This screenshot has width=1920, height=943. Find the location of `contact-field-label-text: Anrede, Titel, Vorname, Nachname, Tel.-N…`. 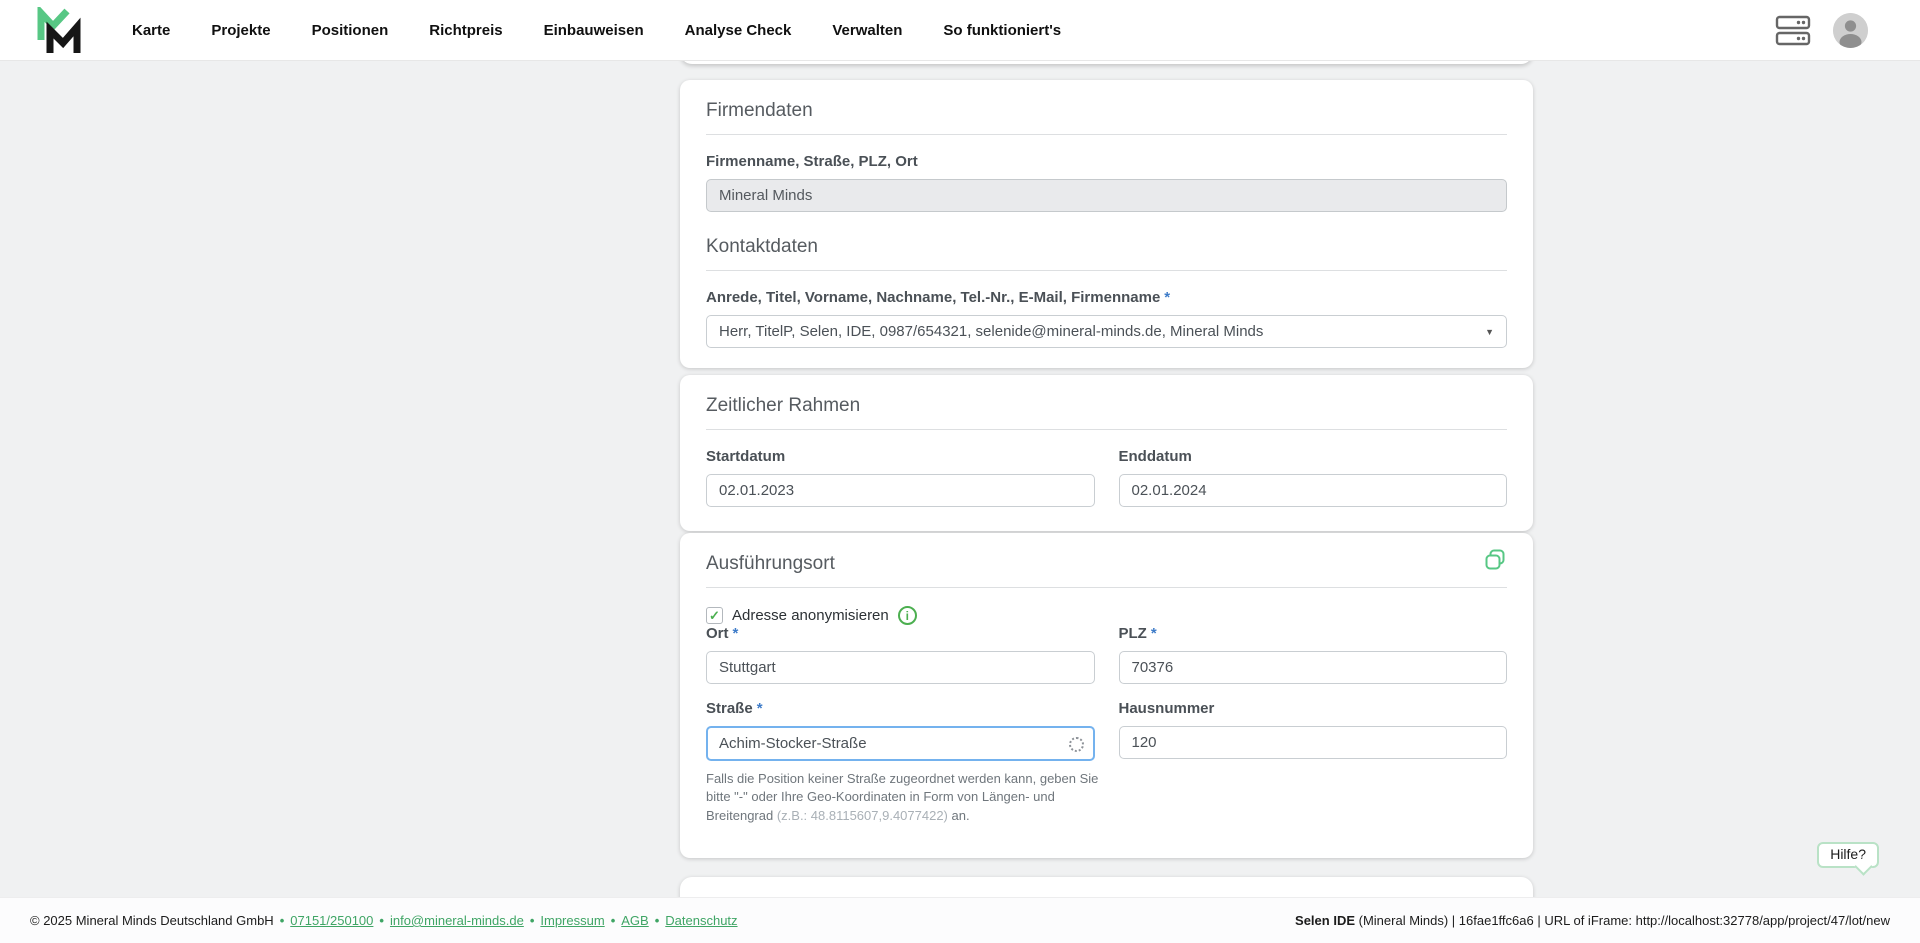

contact-field-label-text: Anrede, Titel, Vorname, Nachname, Tel.-N… is located at coordinates (933, 297).